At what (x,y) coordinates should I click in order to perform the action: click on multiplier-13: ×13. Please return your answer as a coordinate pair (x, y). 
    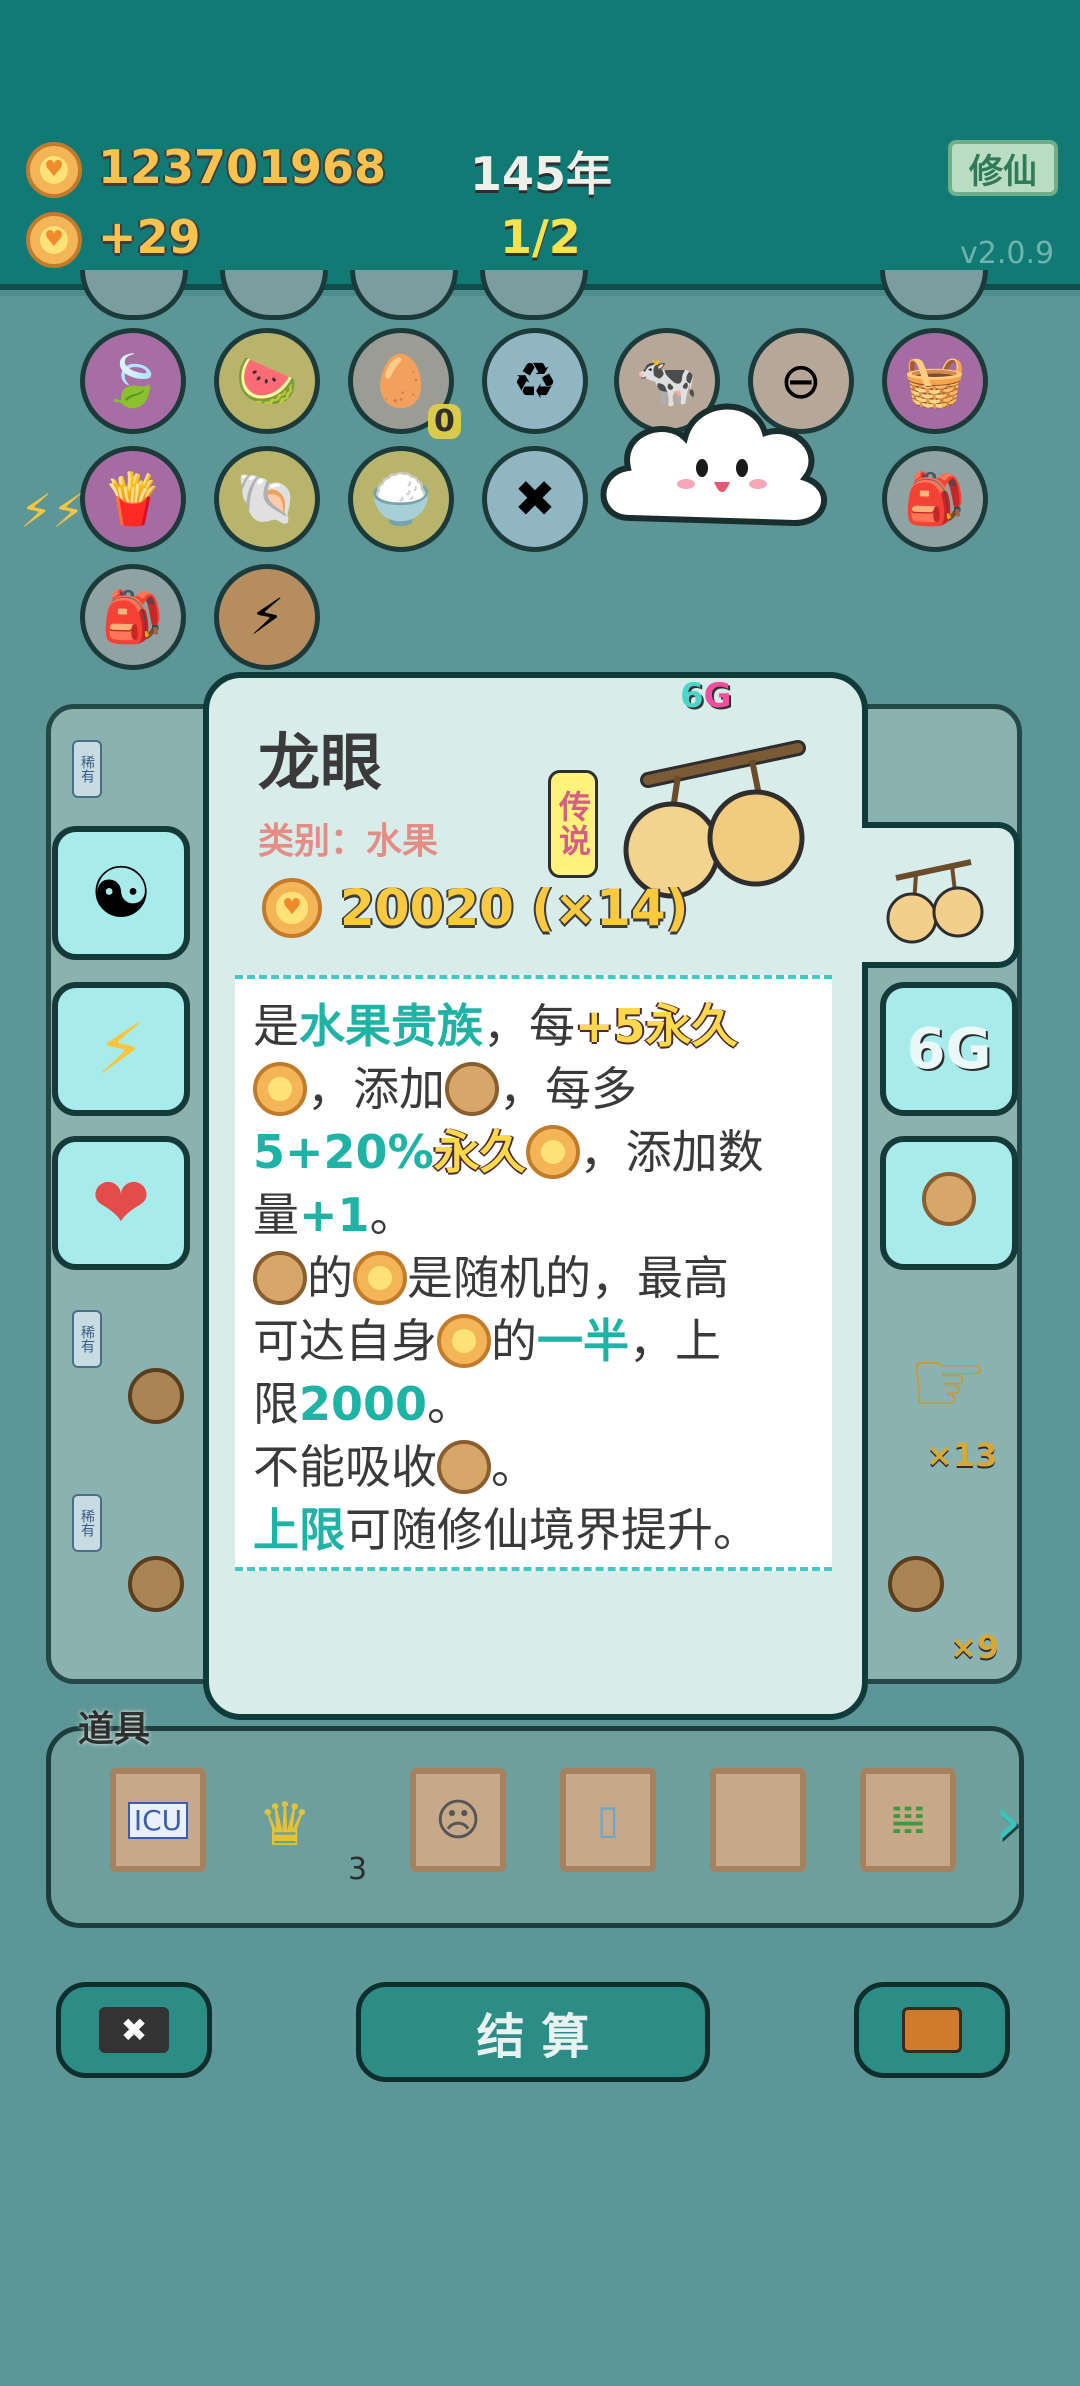
    Looking at the image, I should click on (962, 1455).